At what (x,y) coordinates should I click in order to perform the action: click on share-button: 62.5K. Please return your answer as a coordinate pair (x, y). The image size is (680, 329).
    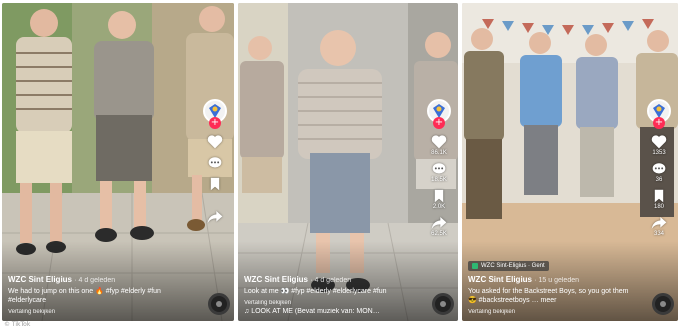
    Looking at the image, I should click on (439, 226).